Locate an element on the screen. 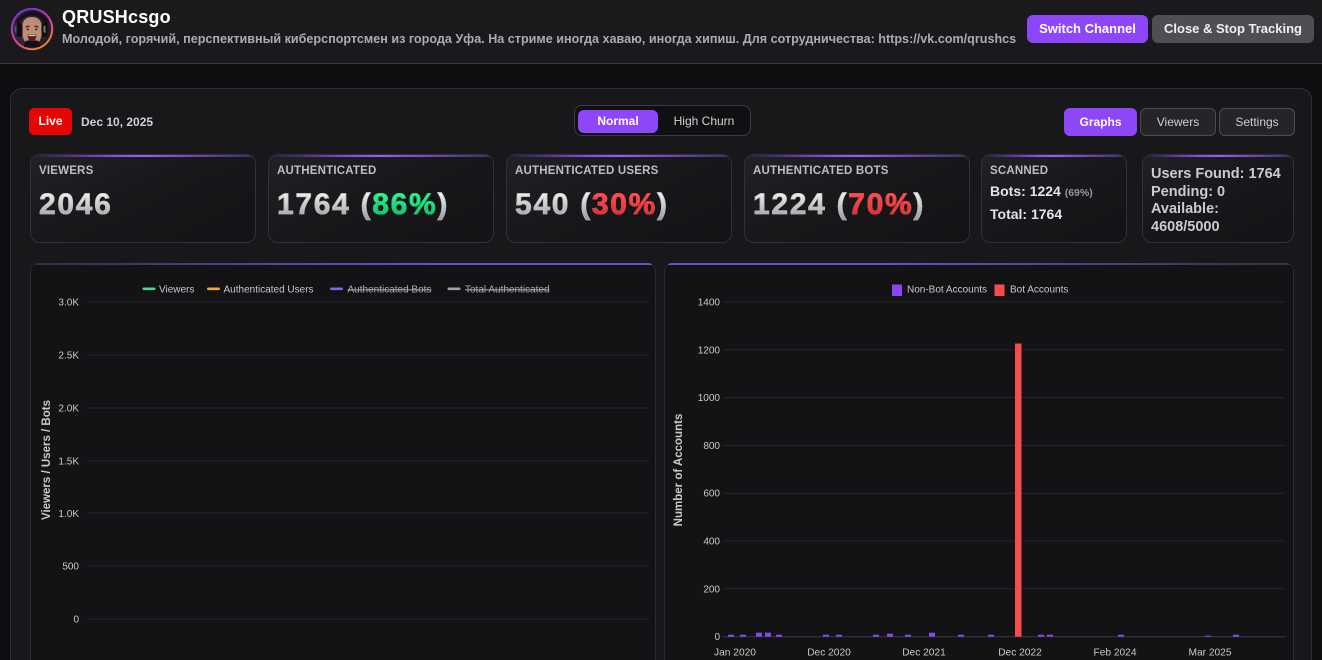 This screenshot has width=1322, height=660. svg-text: 2.0K is located at coordinates (68, 409).